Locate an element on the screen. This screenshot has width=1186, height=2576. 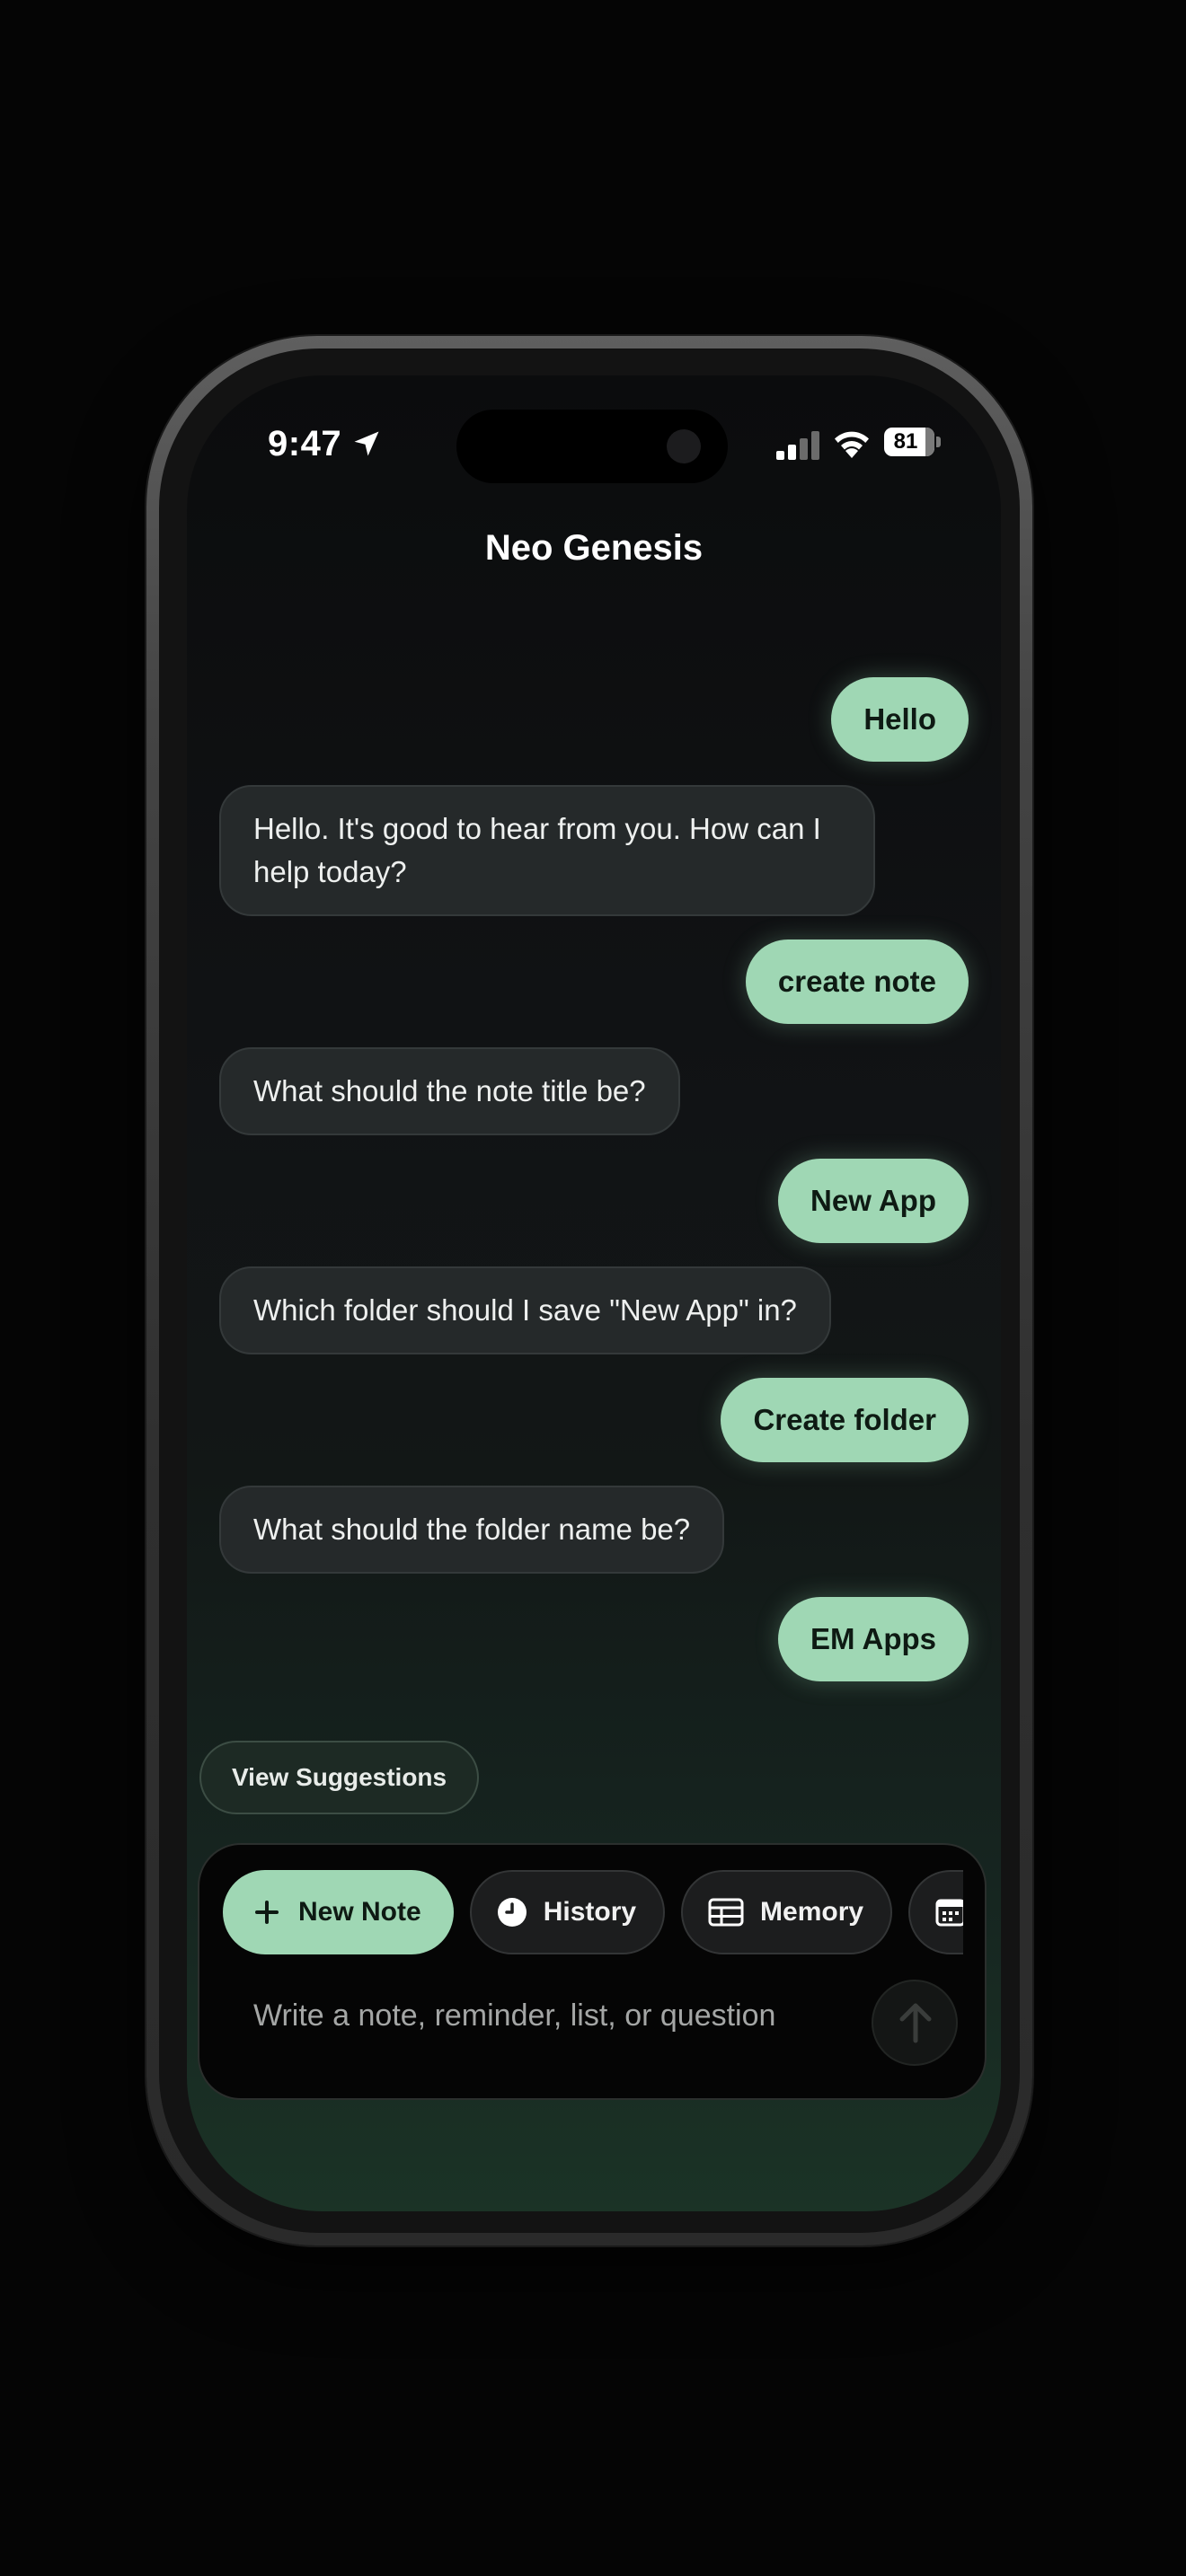
quick-action-chips: New Note History Memory is located at coordinates (593, 1913).